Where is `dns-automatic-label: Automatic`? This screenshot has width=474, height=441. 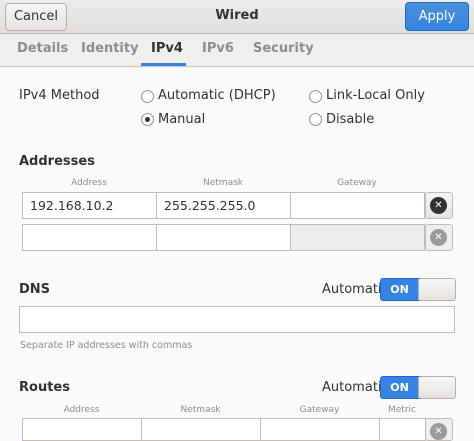 dns-automatic-label: Automatic is located at coordinates (355, 289).